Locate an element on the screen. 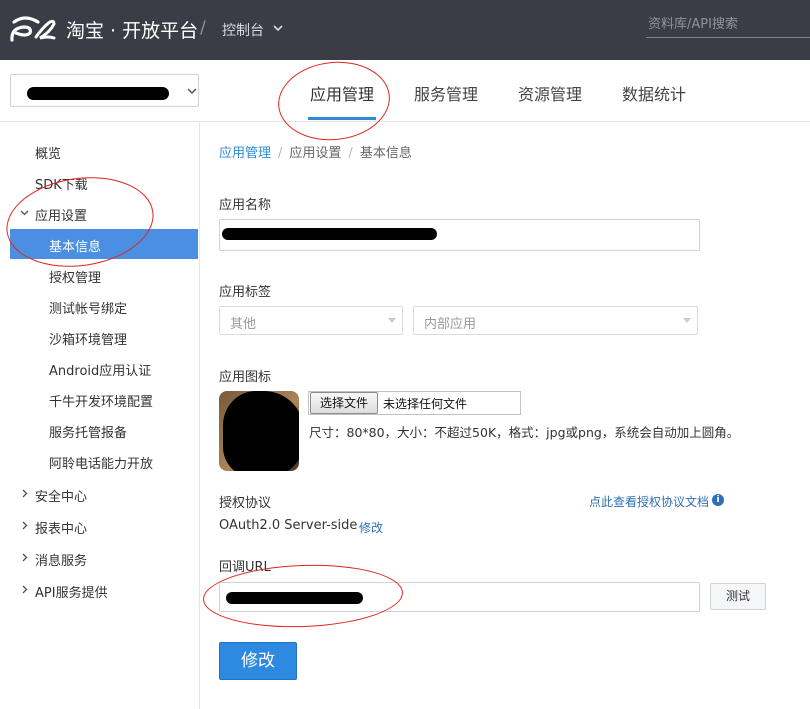 This screenshot has height=709, width=810. sidebar-item-android-auth: Android应用认证 is located at coordinates (104, 368).